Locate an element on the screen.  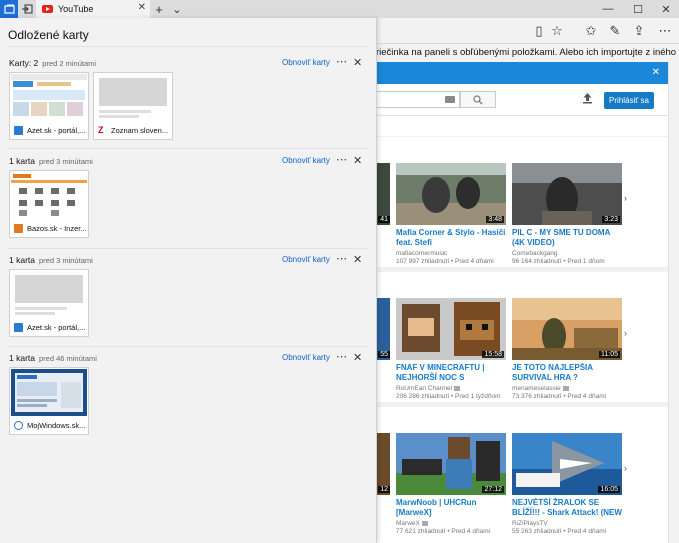
youtube-subheader is located at coordinates (522, 126).